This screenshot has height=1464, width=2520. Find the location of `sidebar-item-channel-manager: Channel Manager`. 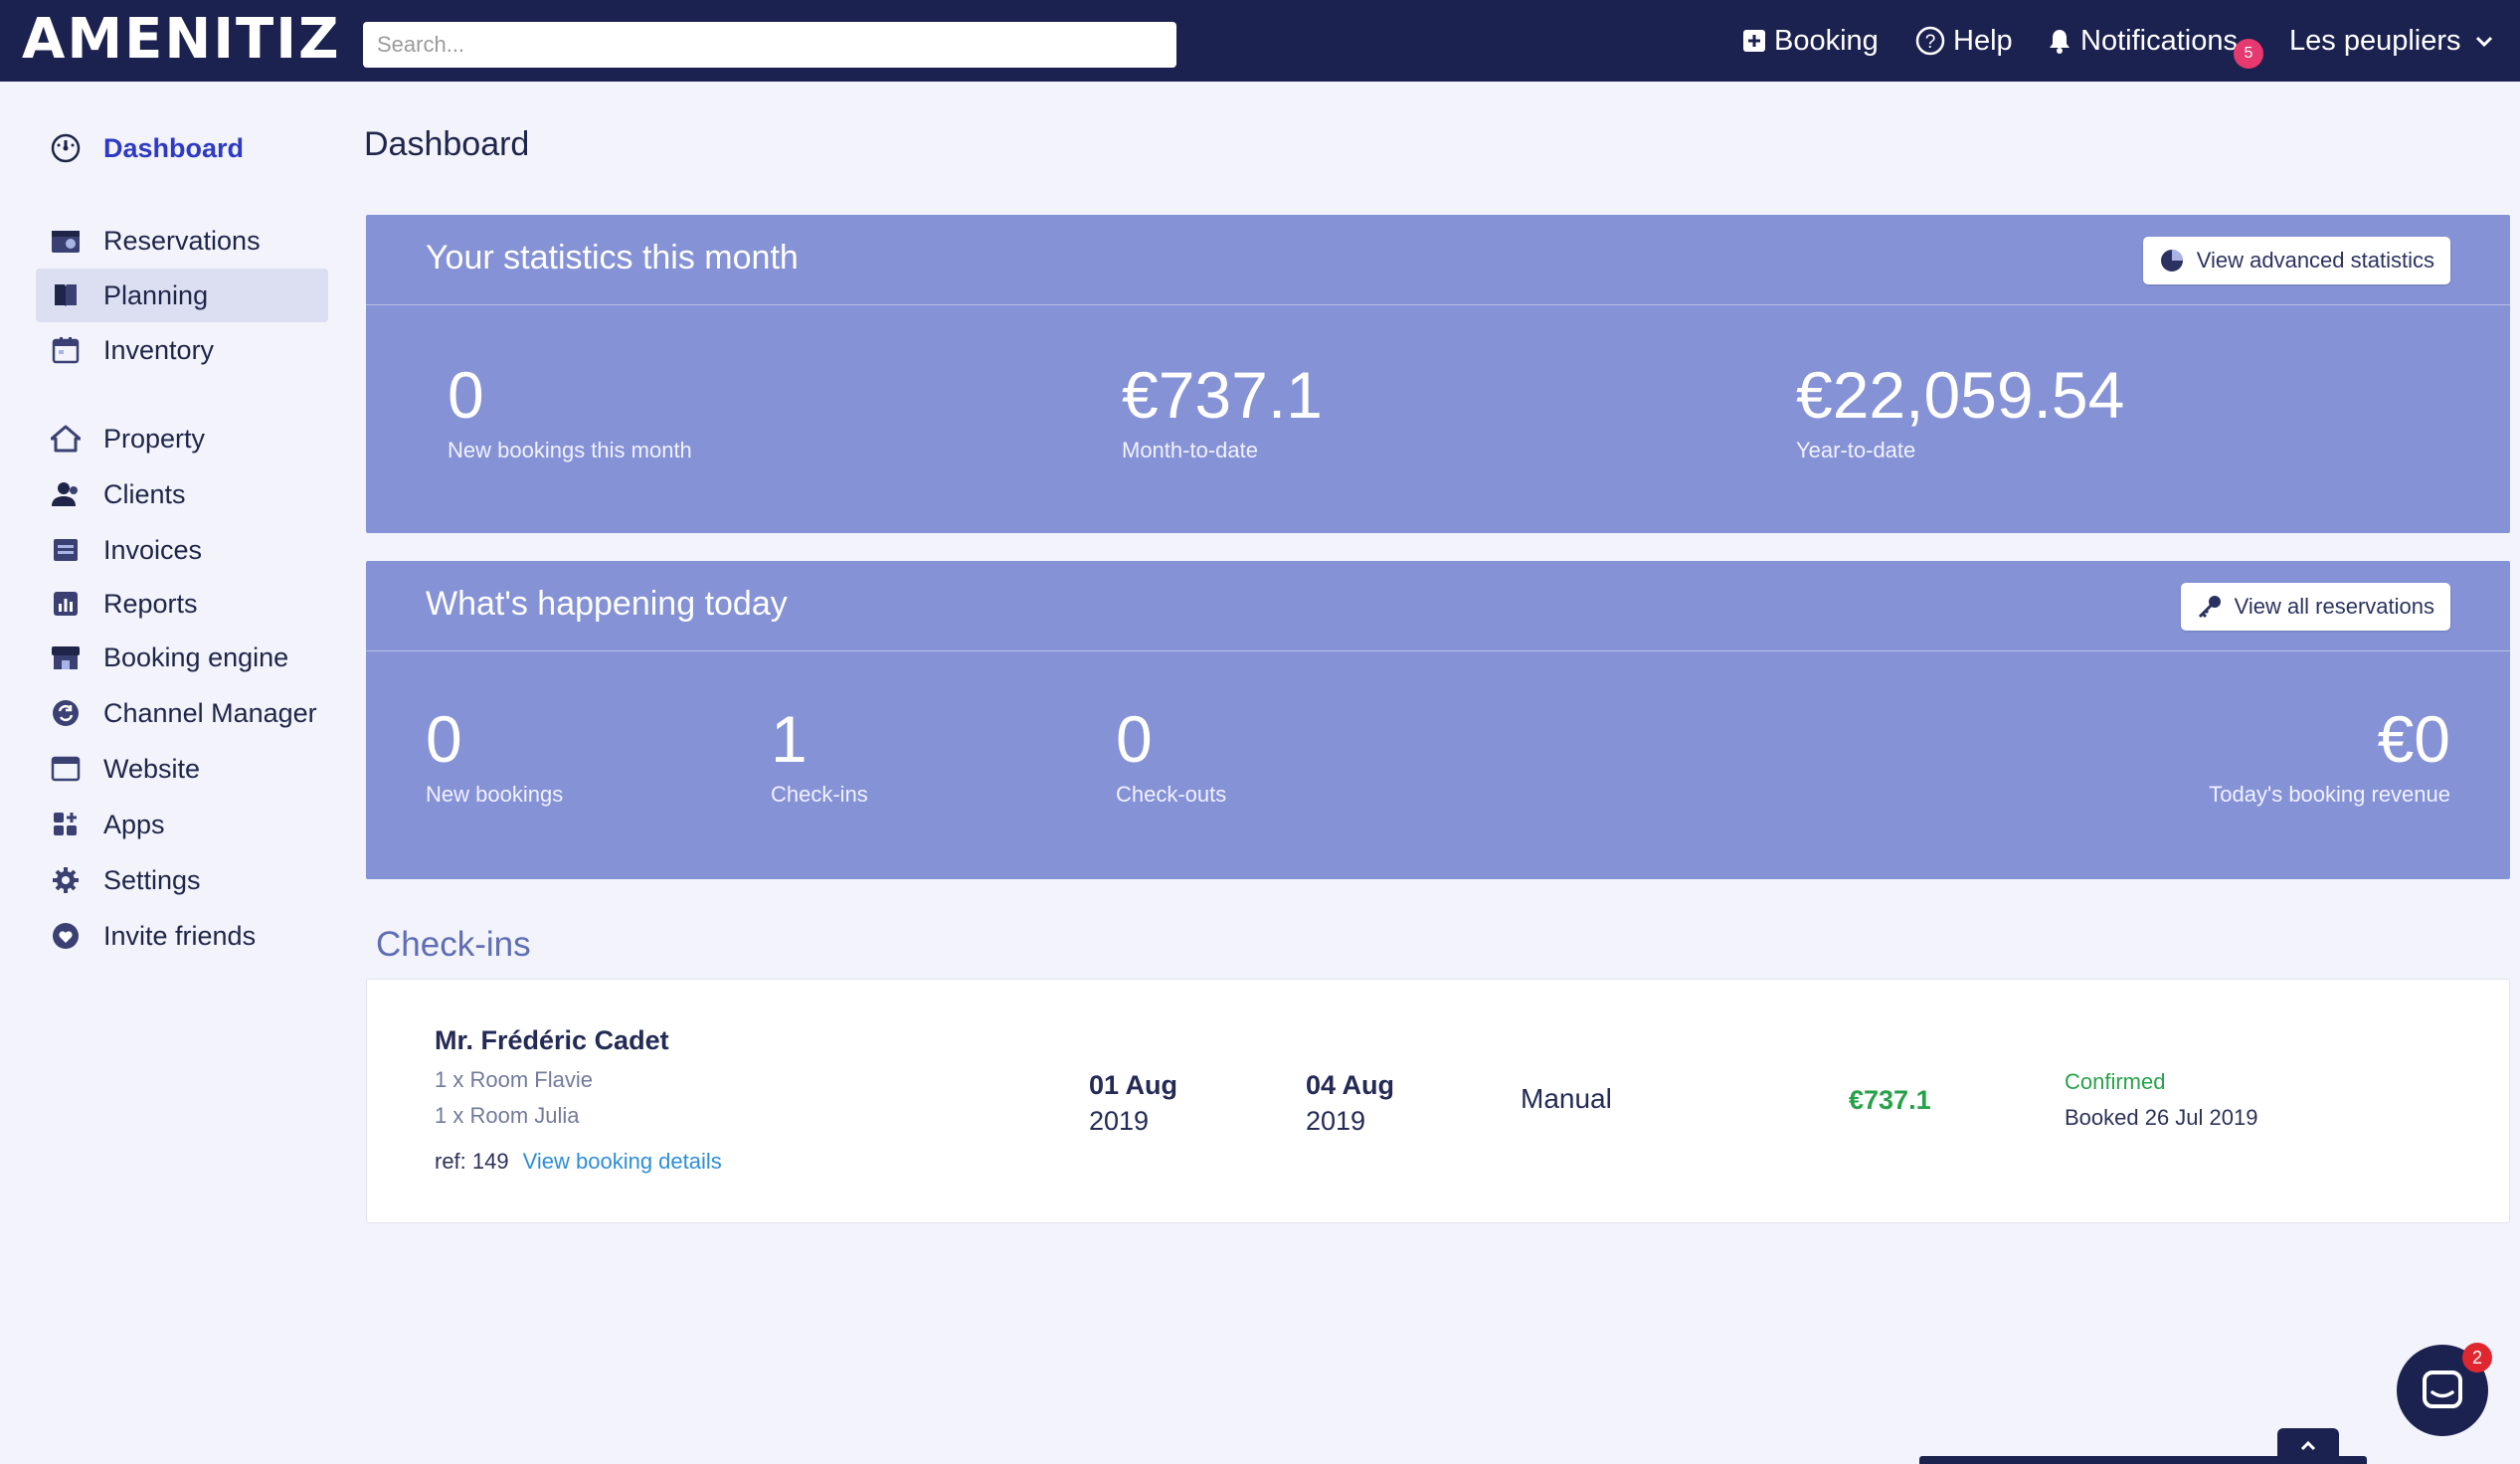

sidebar-item-channel-manager: Channel Manager is located at coordinates (182, 713).